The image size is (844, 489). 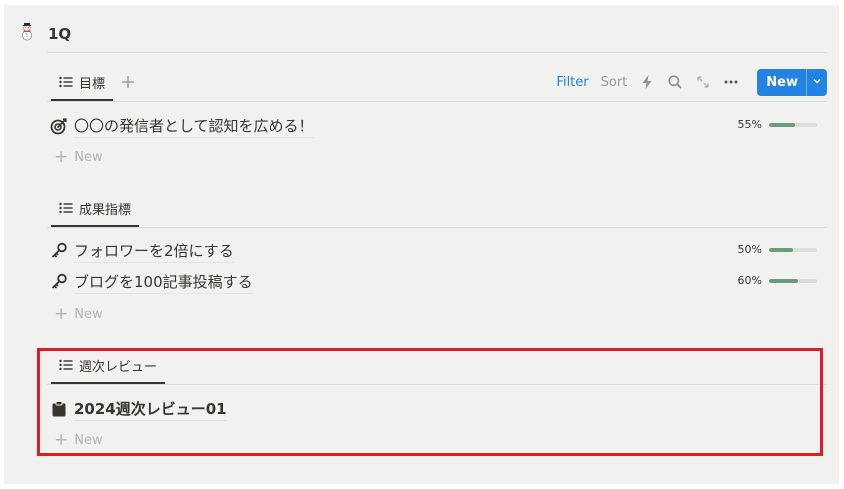 I want to click on progress-percent: 55%, so click(x=749, y=124).